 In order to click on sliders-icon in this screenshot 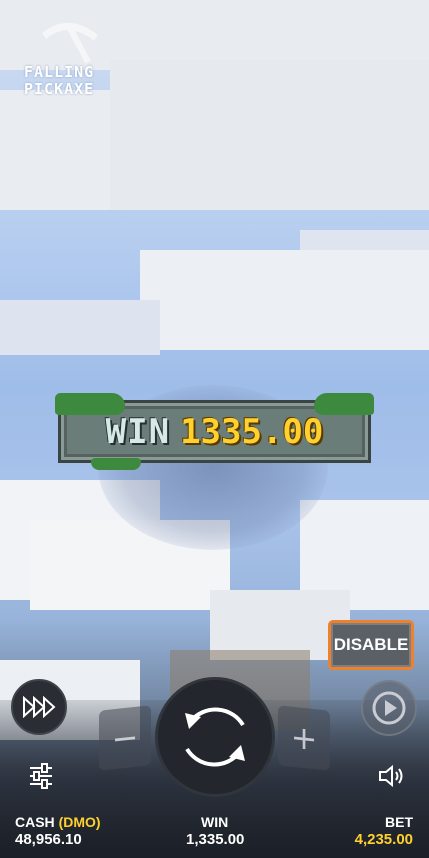, I will do `click(41, 776)`.